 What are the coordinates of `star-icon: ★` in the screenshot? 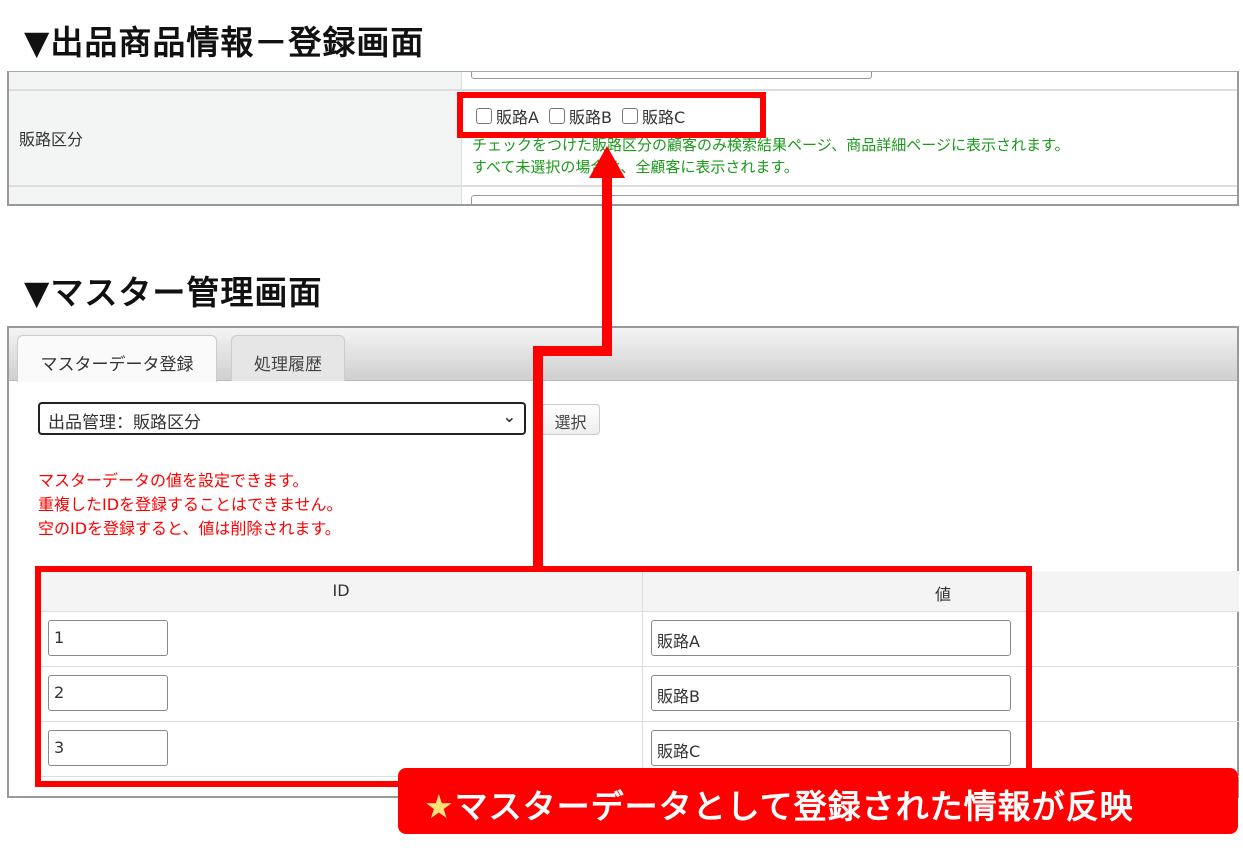 It's located at (439, 806).